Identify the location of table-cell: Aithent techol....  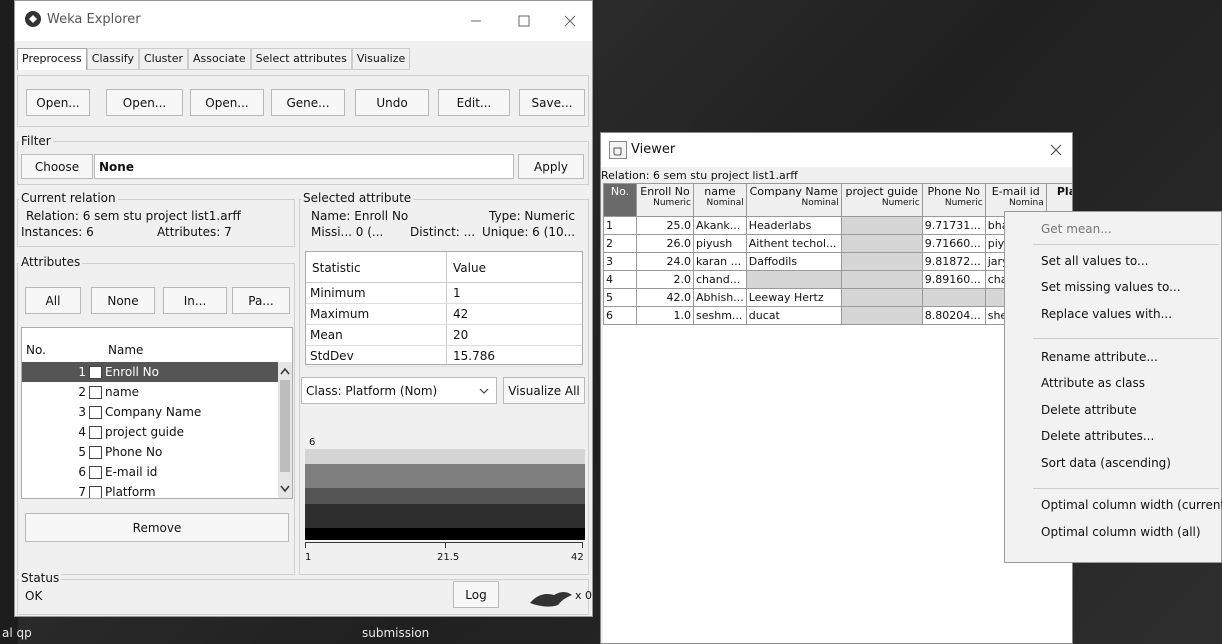
(793, 243).